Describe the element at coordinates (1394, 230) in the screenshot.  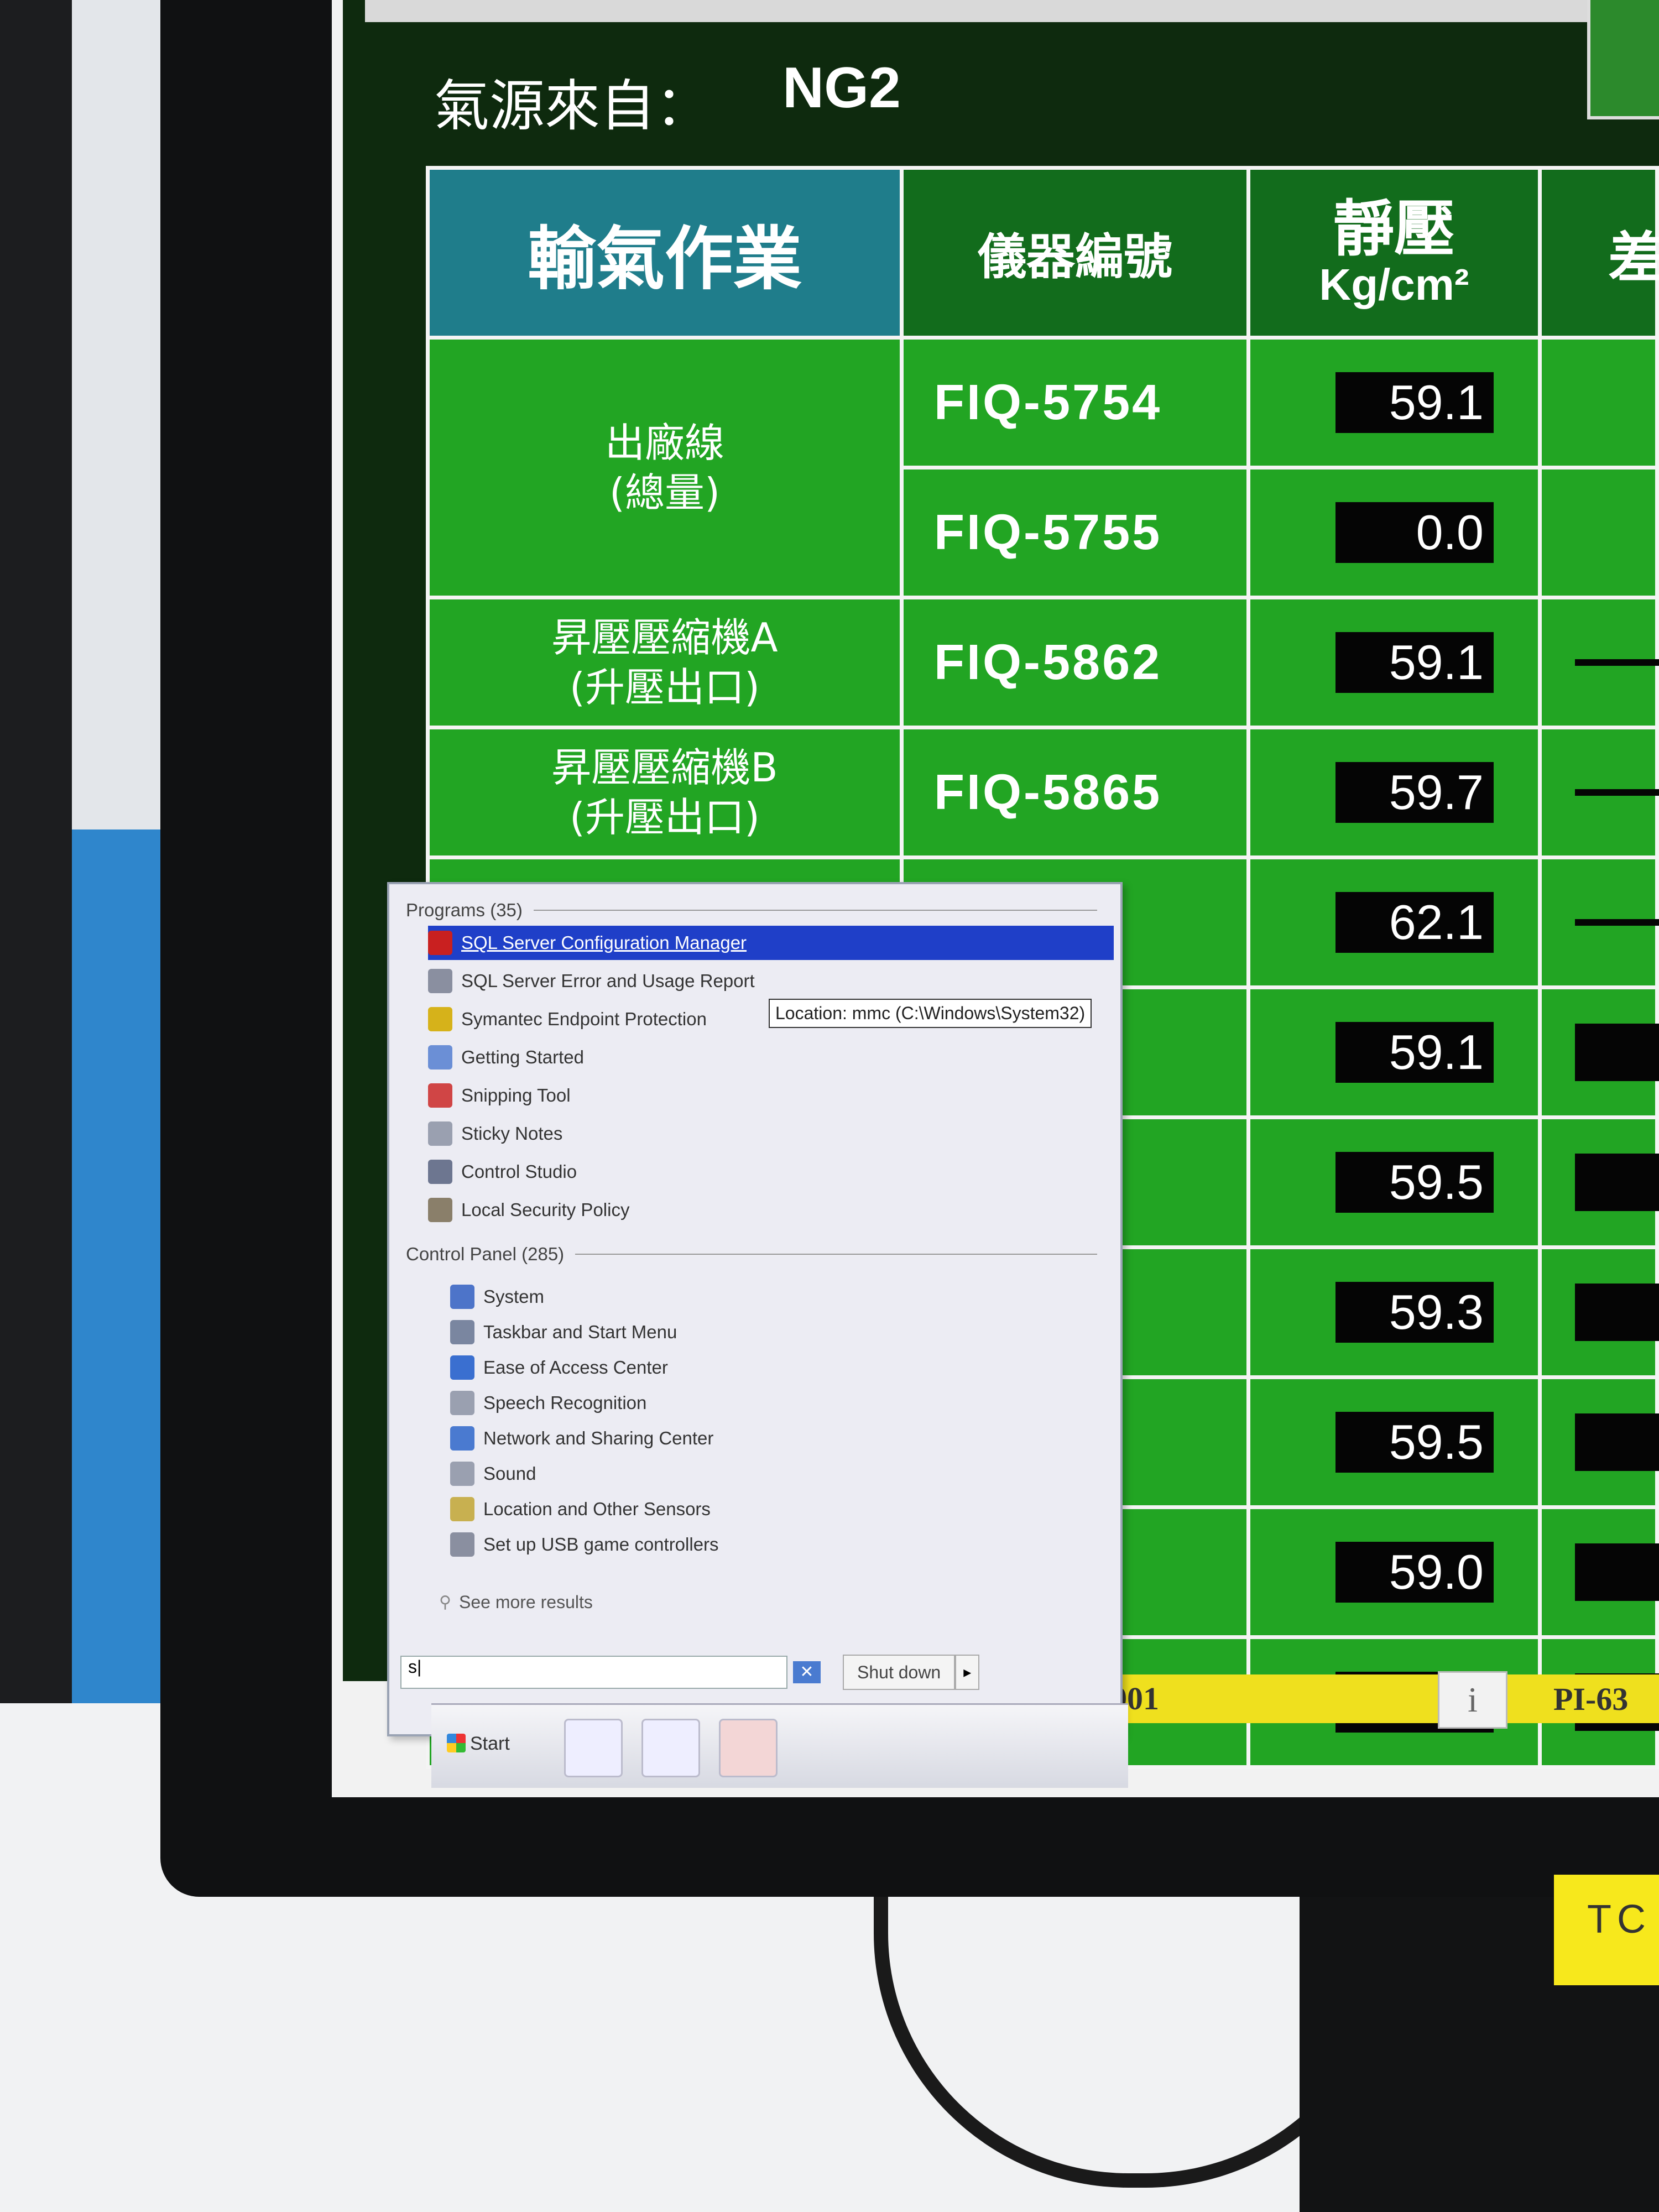
I see `header-pressure-label: 靜壓` at that location.